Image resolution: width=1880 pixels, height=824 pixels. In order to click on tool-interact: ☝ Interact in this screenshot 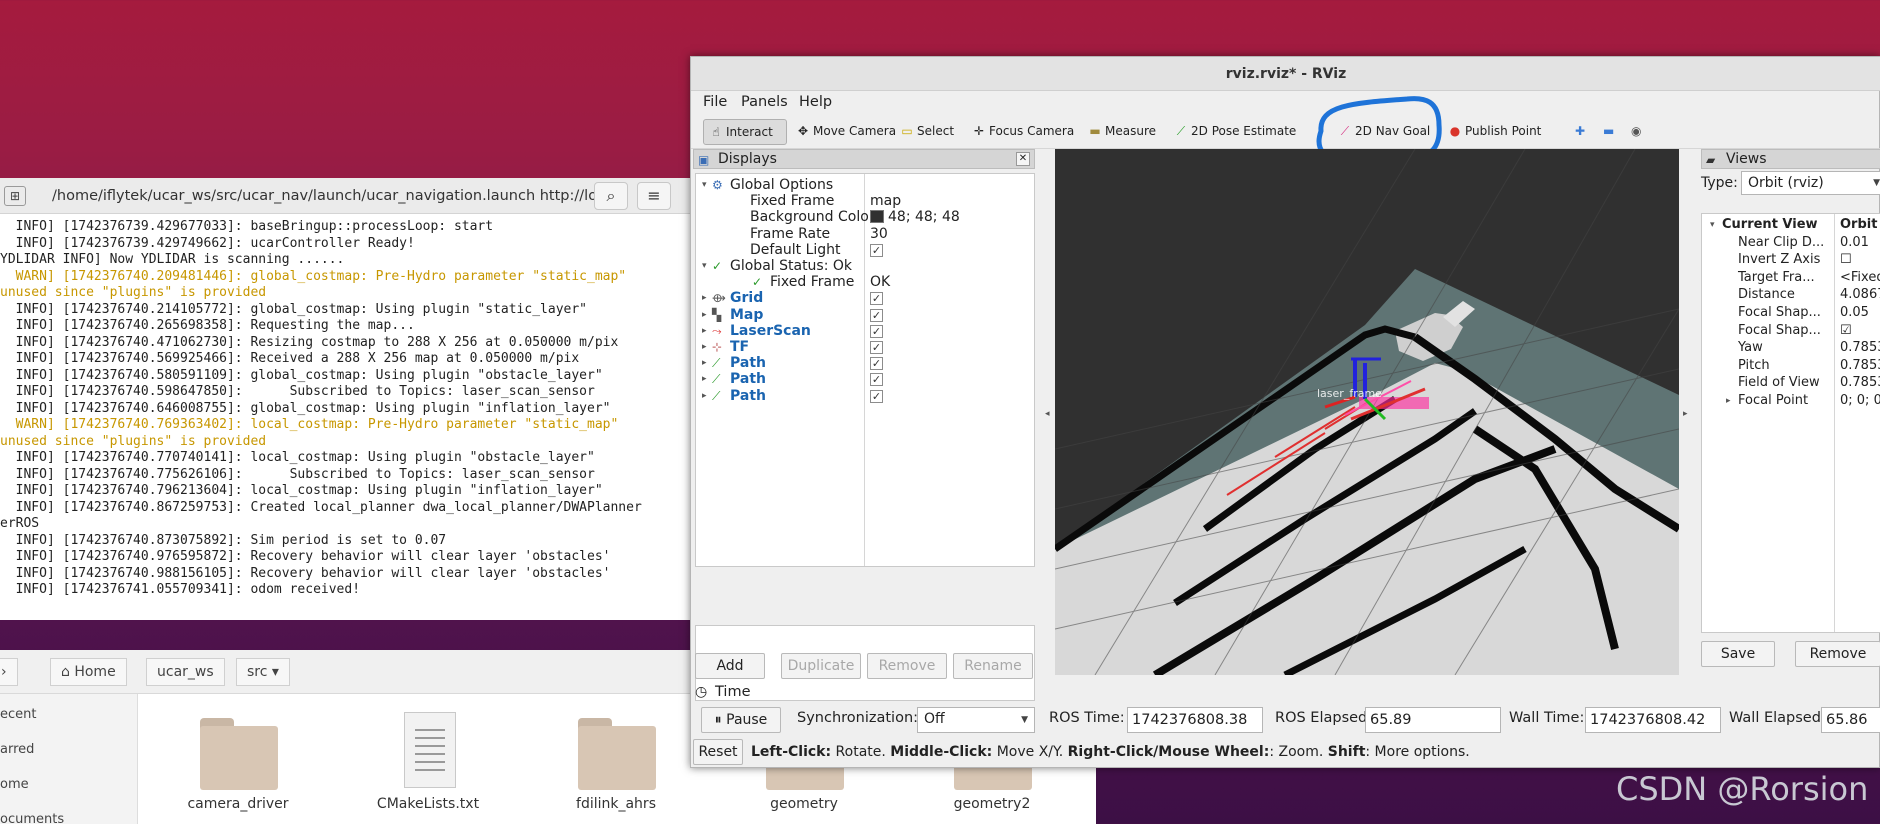, I will do `click(745, 132)`.